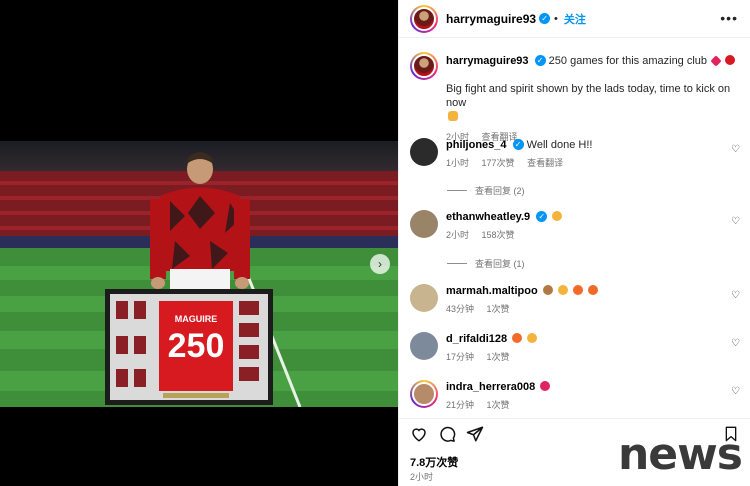 This screenshot has height=486, width=750. I want to click on author-username: harrymaguire93, so click(491, 19).